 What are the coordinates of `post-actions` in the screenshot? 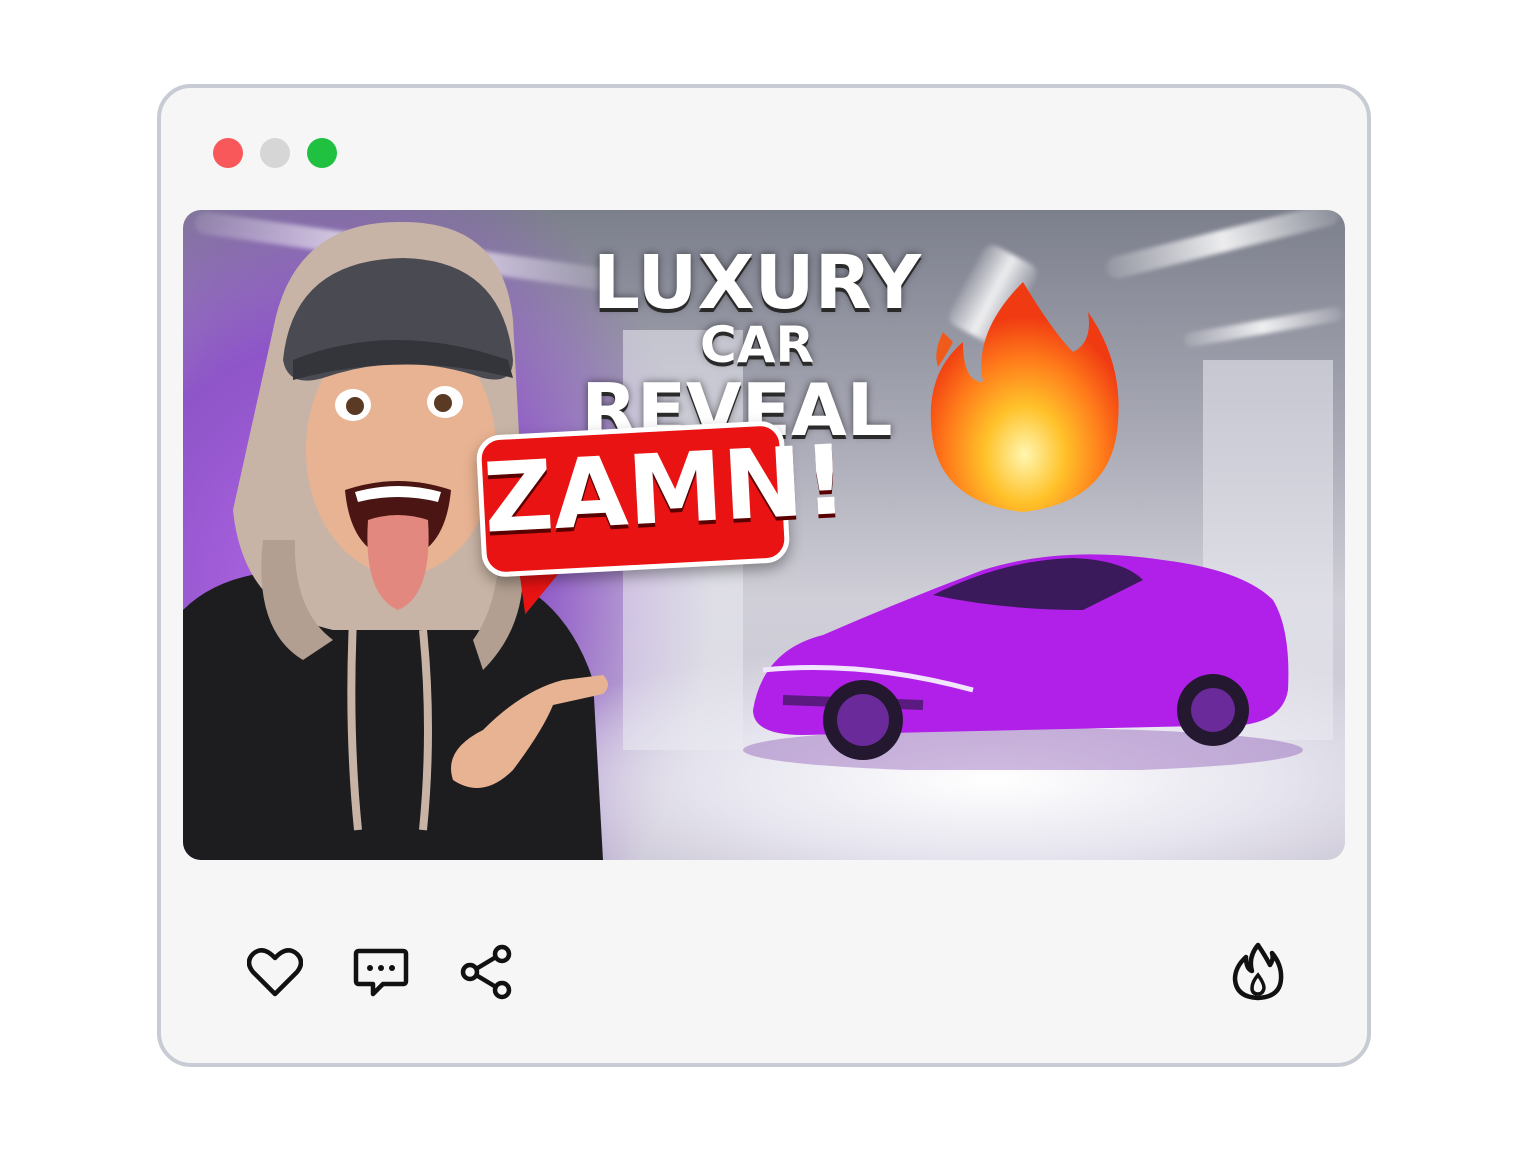 It's located at (381, 972).